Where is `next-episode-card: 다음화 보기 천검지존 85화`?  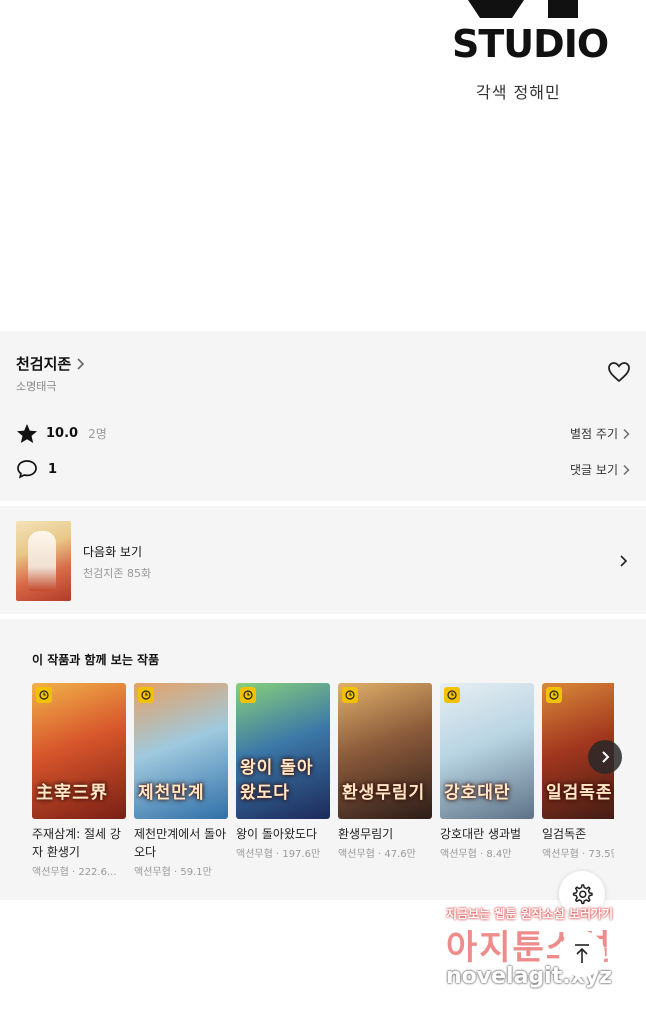 next-episode-card: 다음화 보기 천검지존 85화 is located at coordinates (323, 560).